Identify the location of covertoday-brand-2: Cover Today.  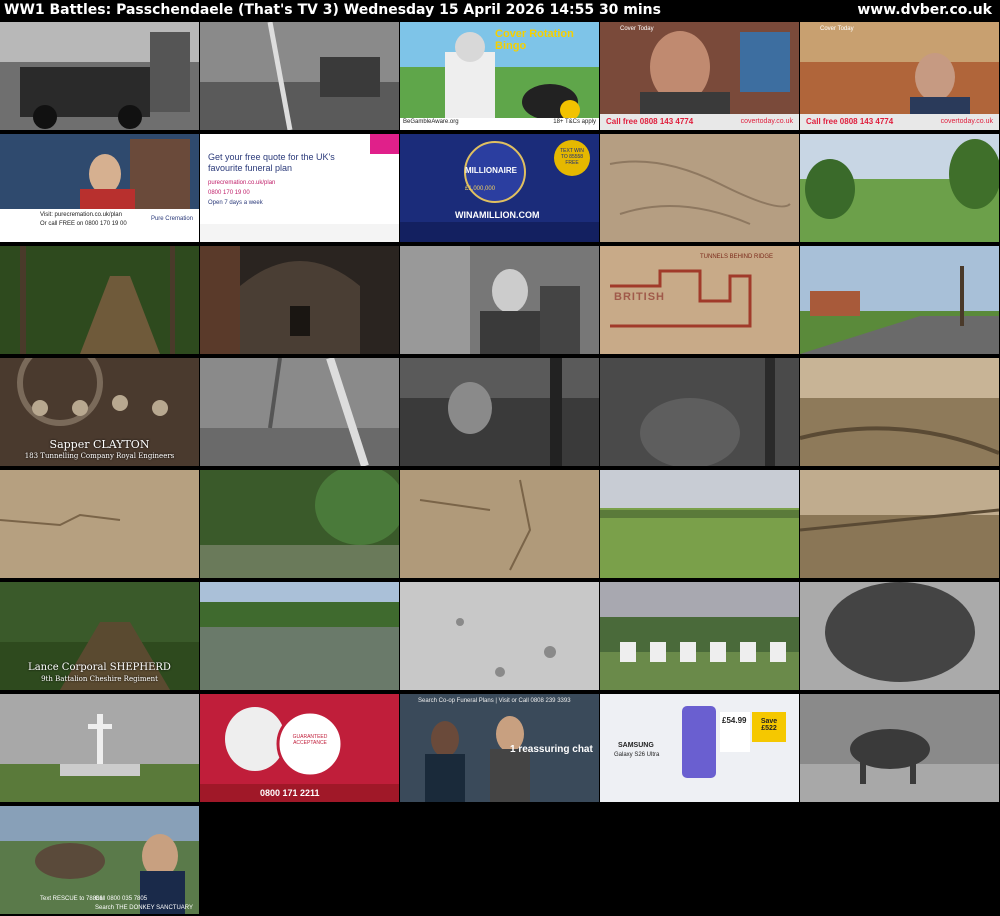
(837, 29).